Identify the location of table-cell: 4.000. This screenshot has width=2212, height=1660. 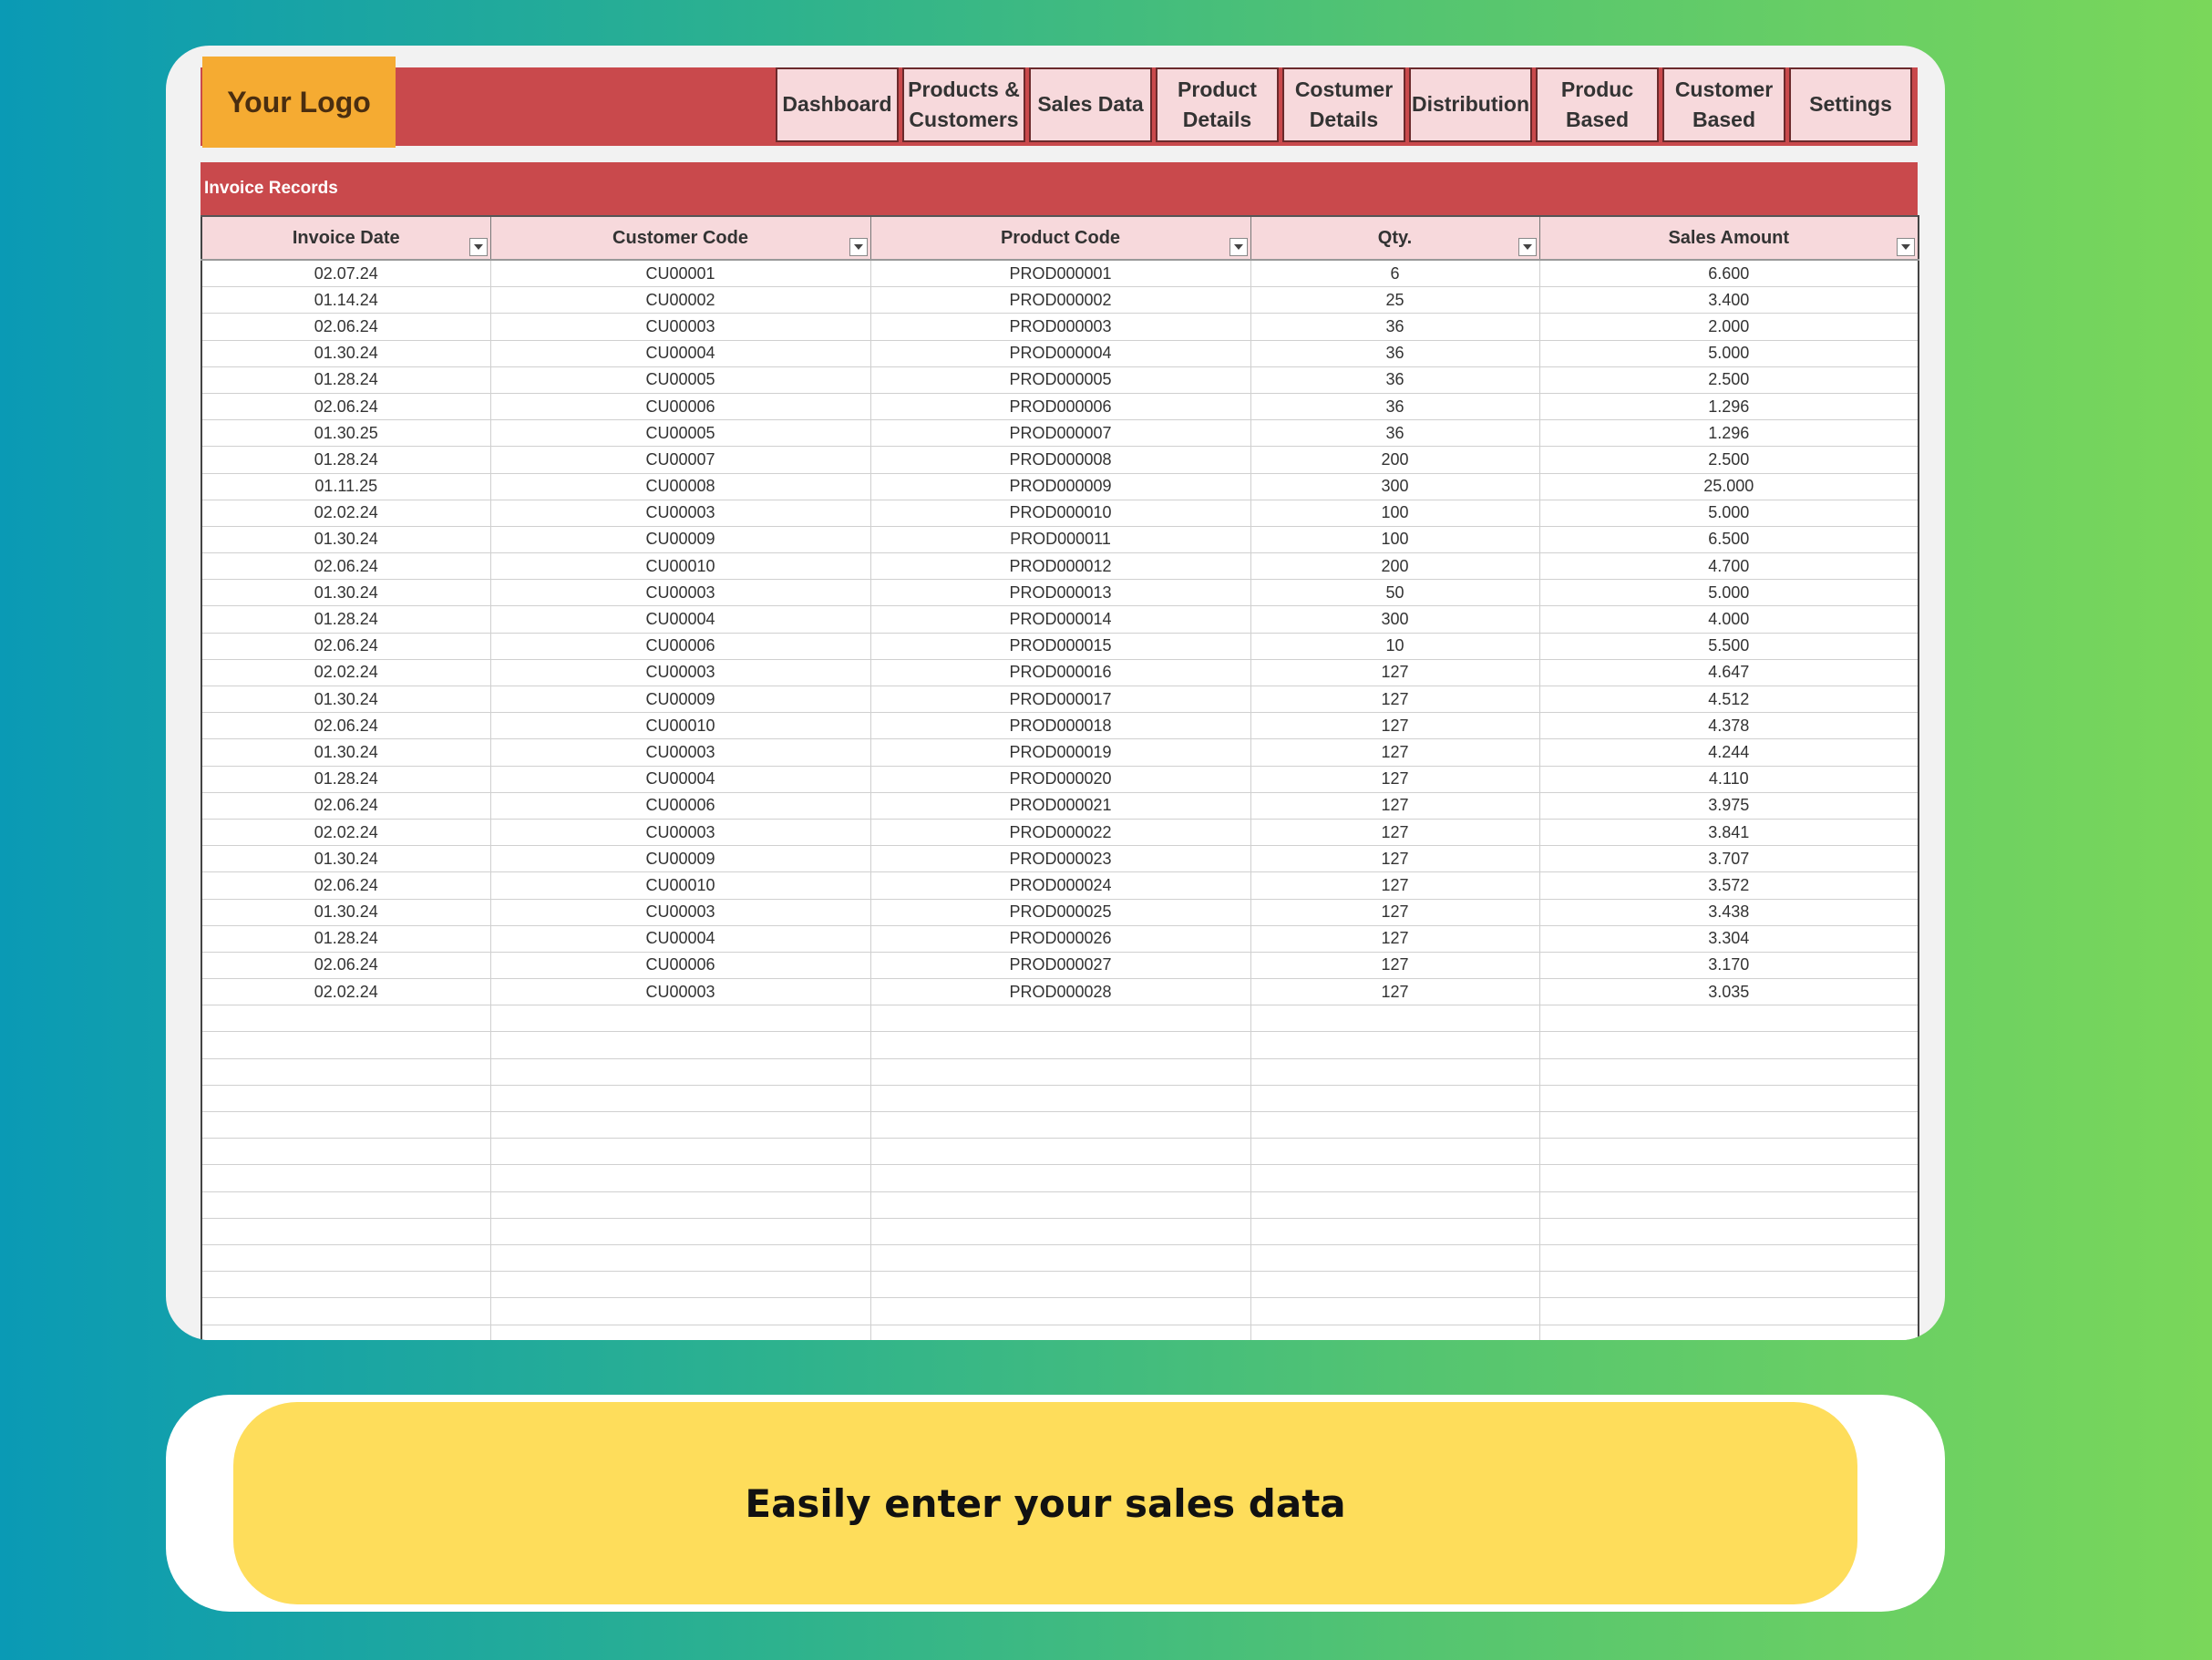
(1728, 620).